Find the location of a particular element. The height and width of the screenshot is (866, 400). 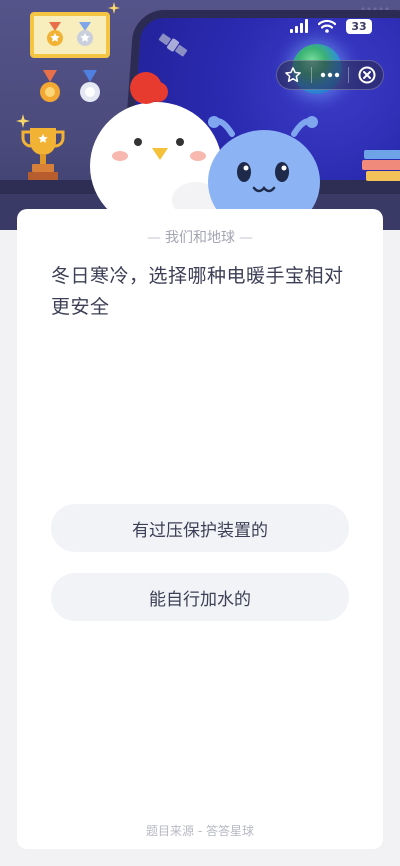

wifi-icon is located at coordinates (327, 26).